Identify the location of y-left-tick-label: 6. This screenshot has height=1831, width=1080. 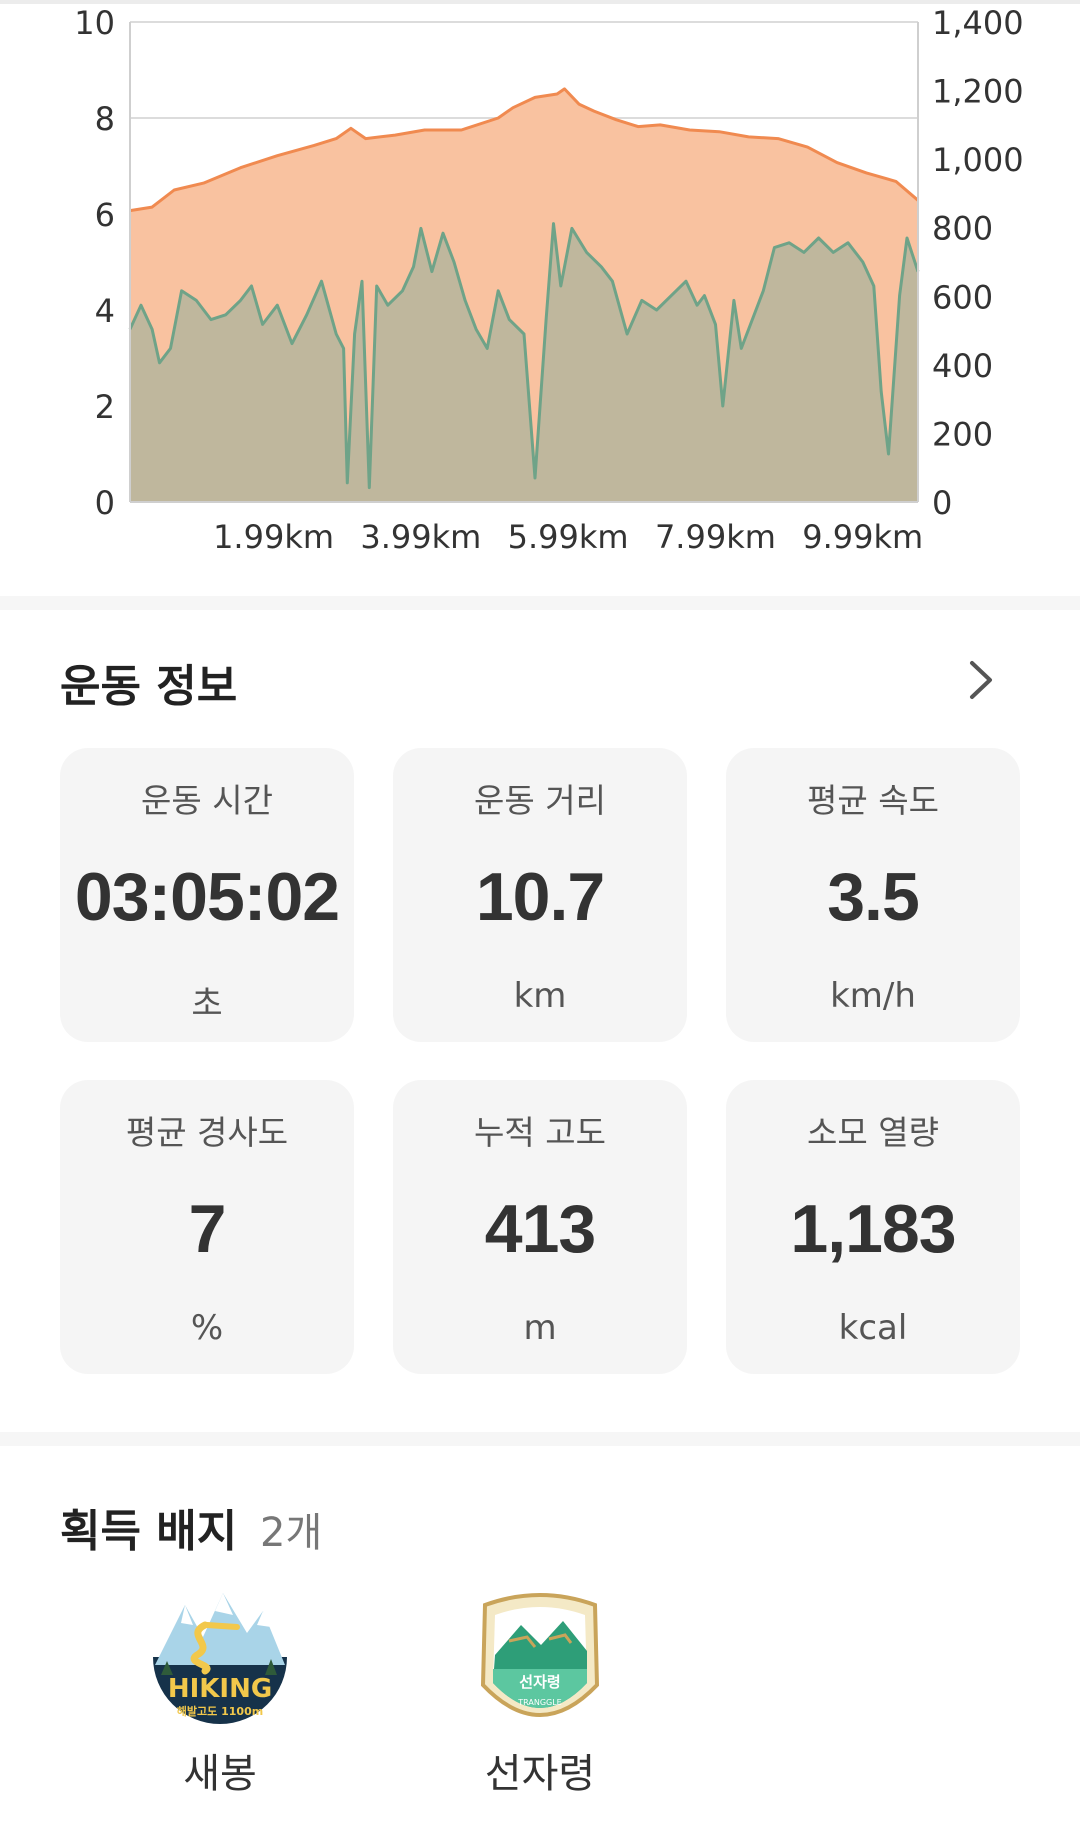
(105, 215).